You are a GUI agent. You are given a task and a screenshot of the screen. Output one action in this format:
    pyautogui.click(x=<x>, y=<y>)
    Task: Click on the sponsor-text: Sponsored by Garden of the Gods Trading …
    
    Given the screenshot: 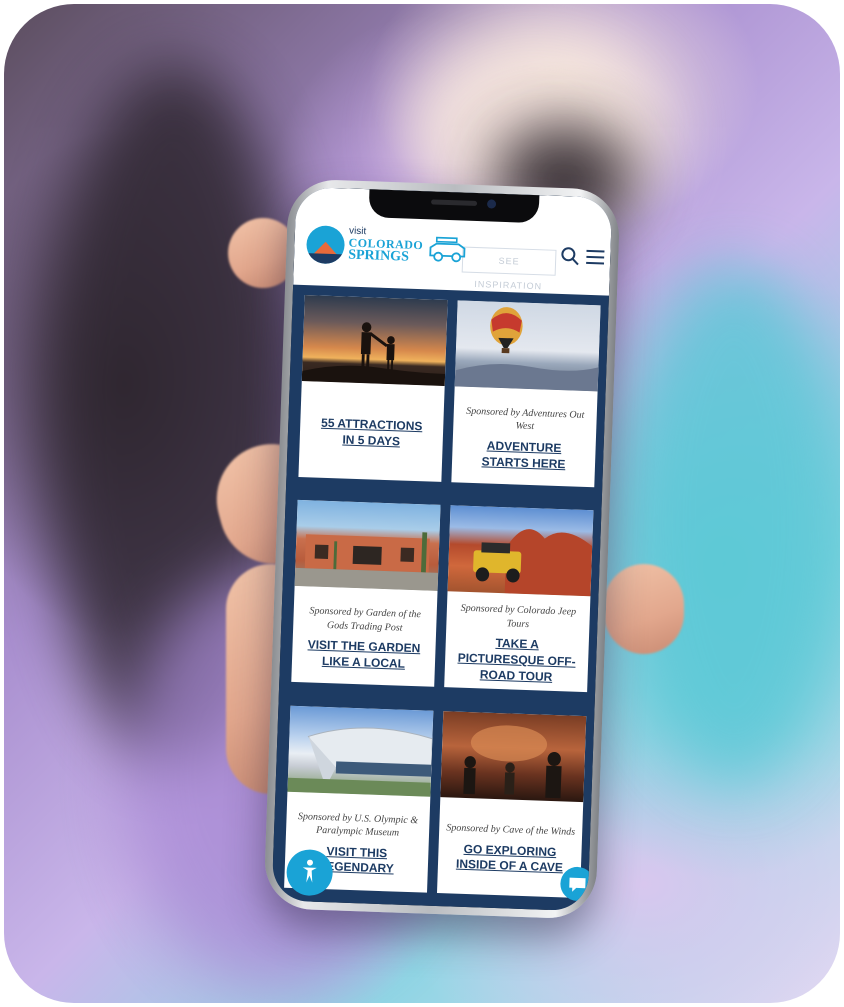 What is the action you would take?
    pyautogui.click(x=365, y=619)
    